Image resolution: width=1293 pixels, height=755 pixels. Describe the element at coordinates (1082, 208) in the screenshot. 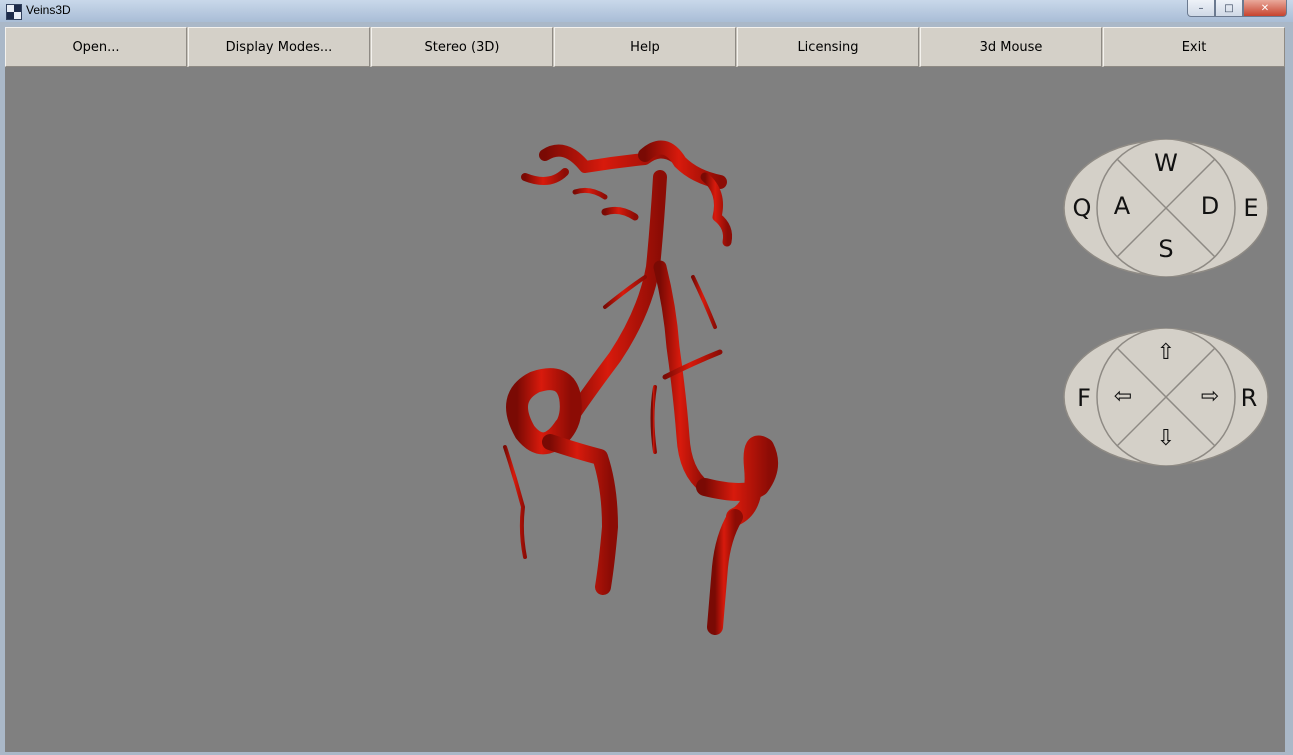

I see `roll-left-q: Q` at that location.